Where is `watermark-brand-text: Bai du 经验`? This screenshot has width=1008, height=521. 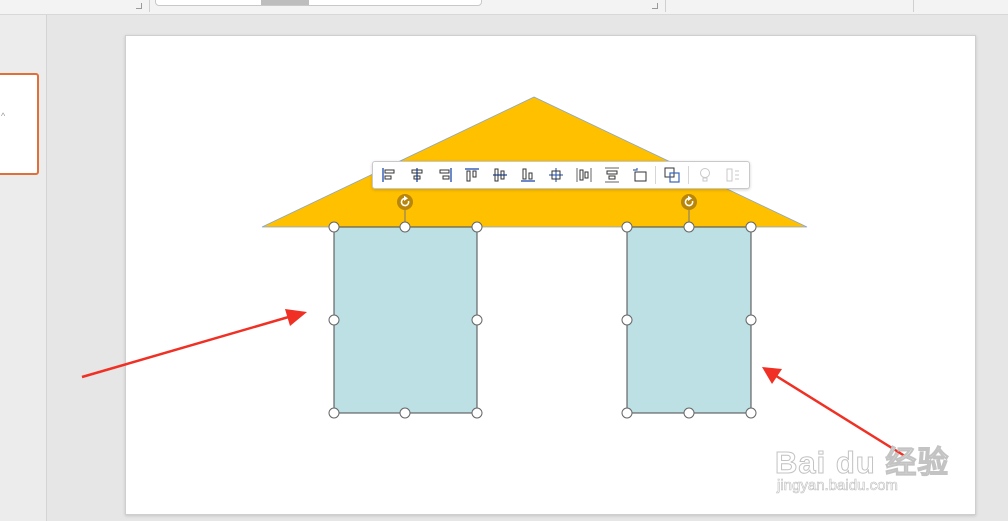
watermark-brand-text: Bai du 经验 is located at coordinates (862, 463).